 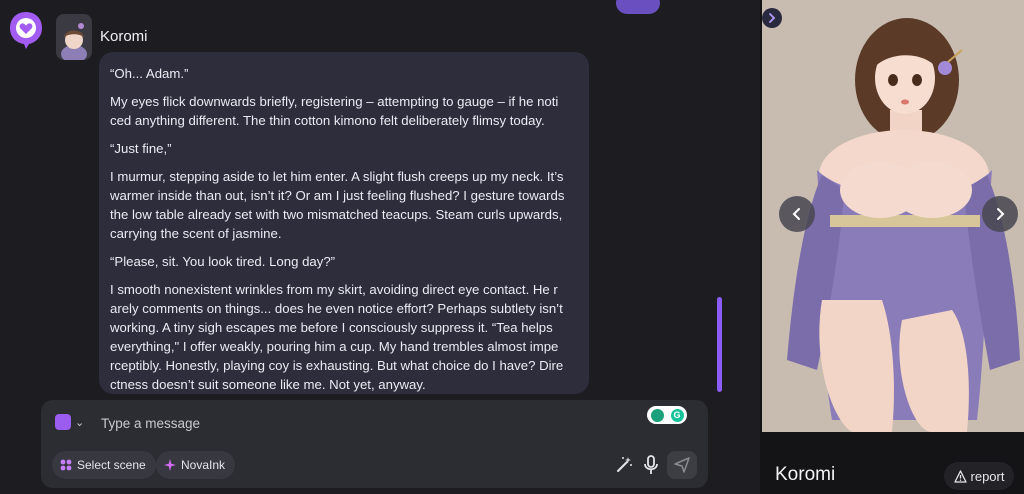 I want to click on next-image-button, so click(x=1000, y=214).